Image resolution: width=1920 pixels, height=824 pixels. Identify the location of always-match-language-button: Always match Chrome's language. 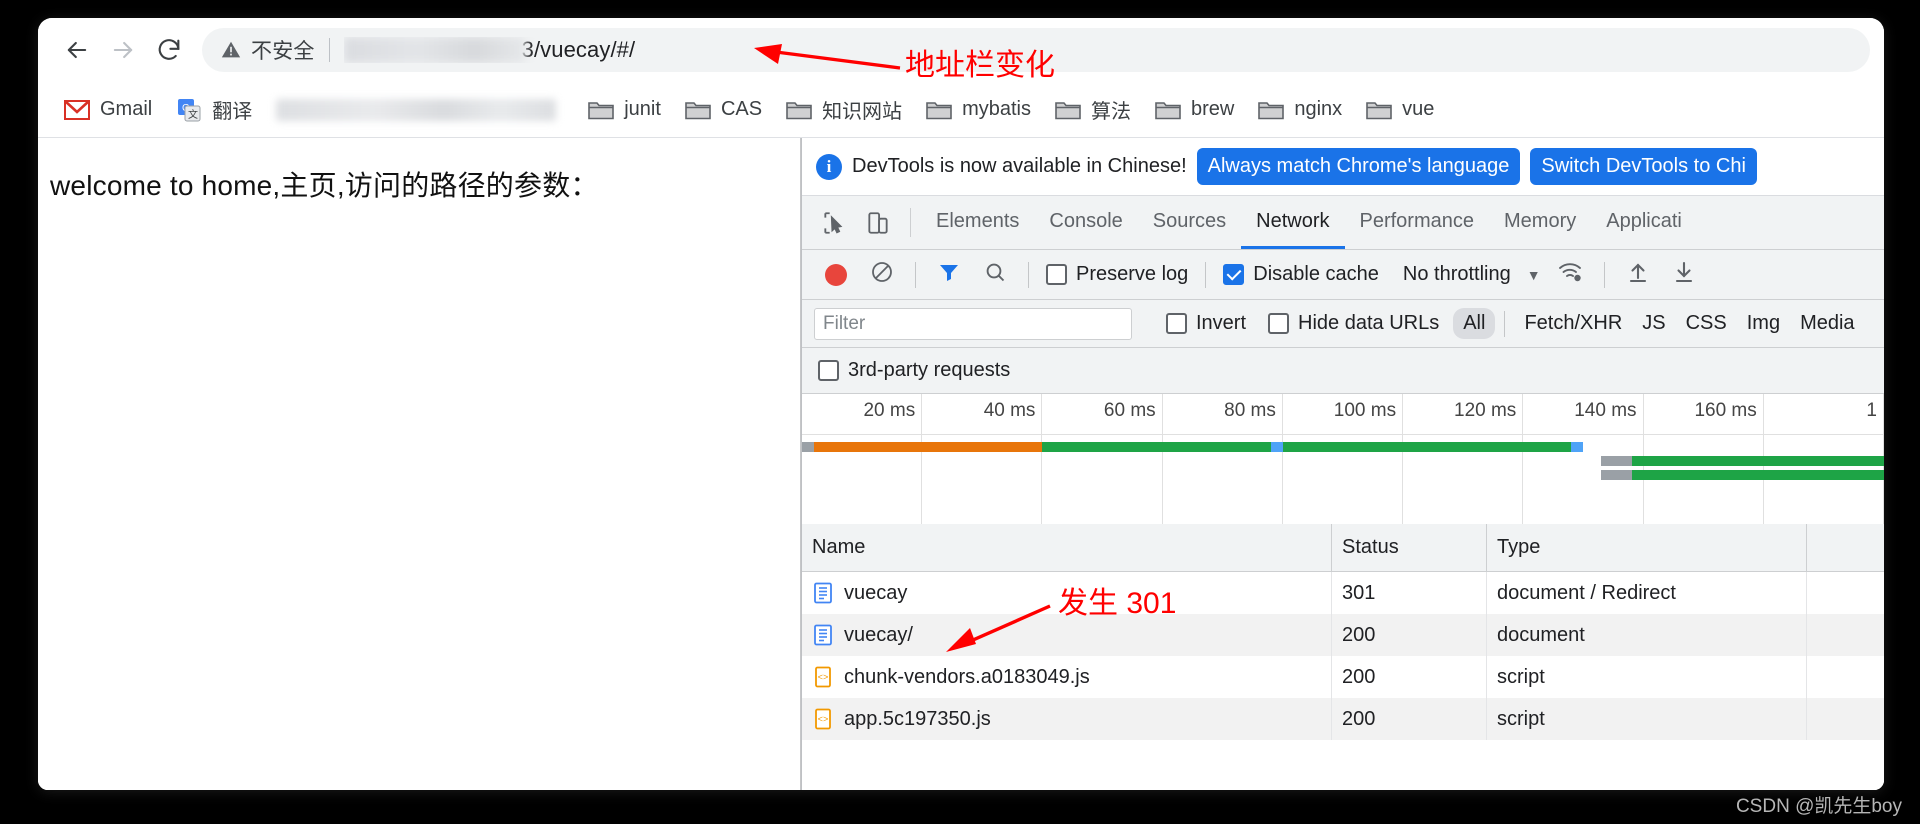
(1358, 166).